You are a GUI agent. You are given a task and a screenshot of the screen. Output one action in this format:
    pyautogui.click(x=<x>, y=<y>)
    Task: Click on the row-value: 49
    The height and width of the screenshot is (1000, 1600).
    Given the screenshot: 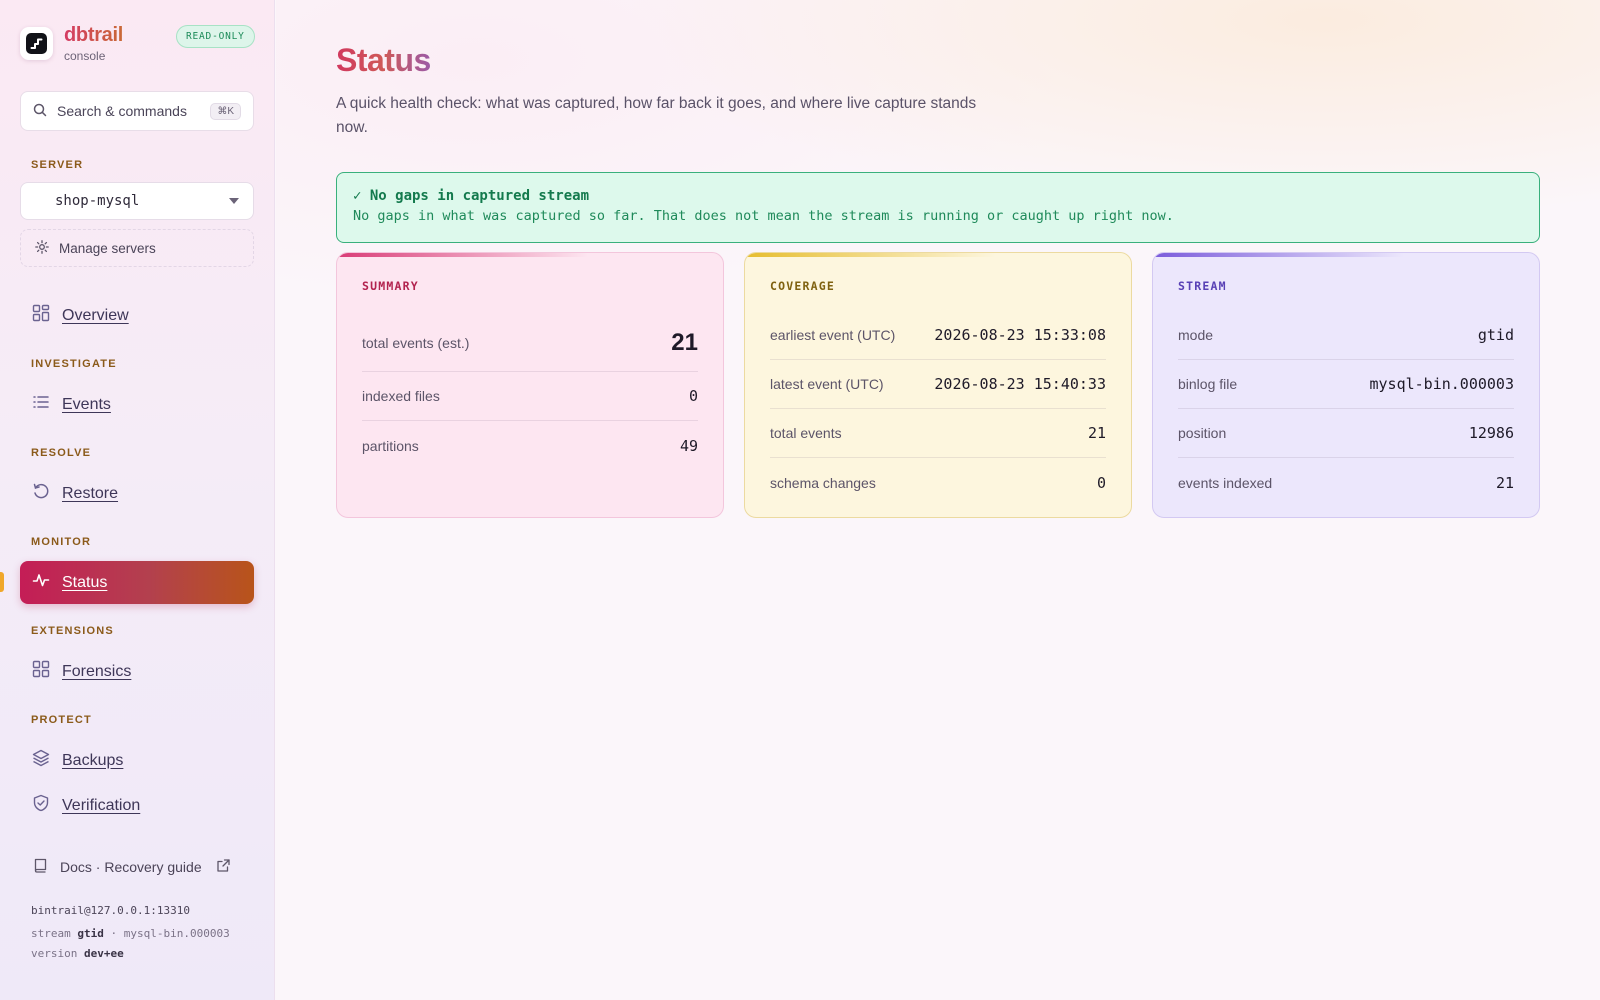 What is the action you would take?
    pyautogui.click(x=688, y=445)
    